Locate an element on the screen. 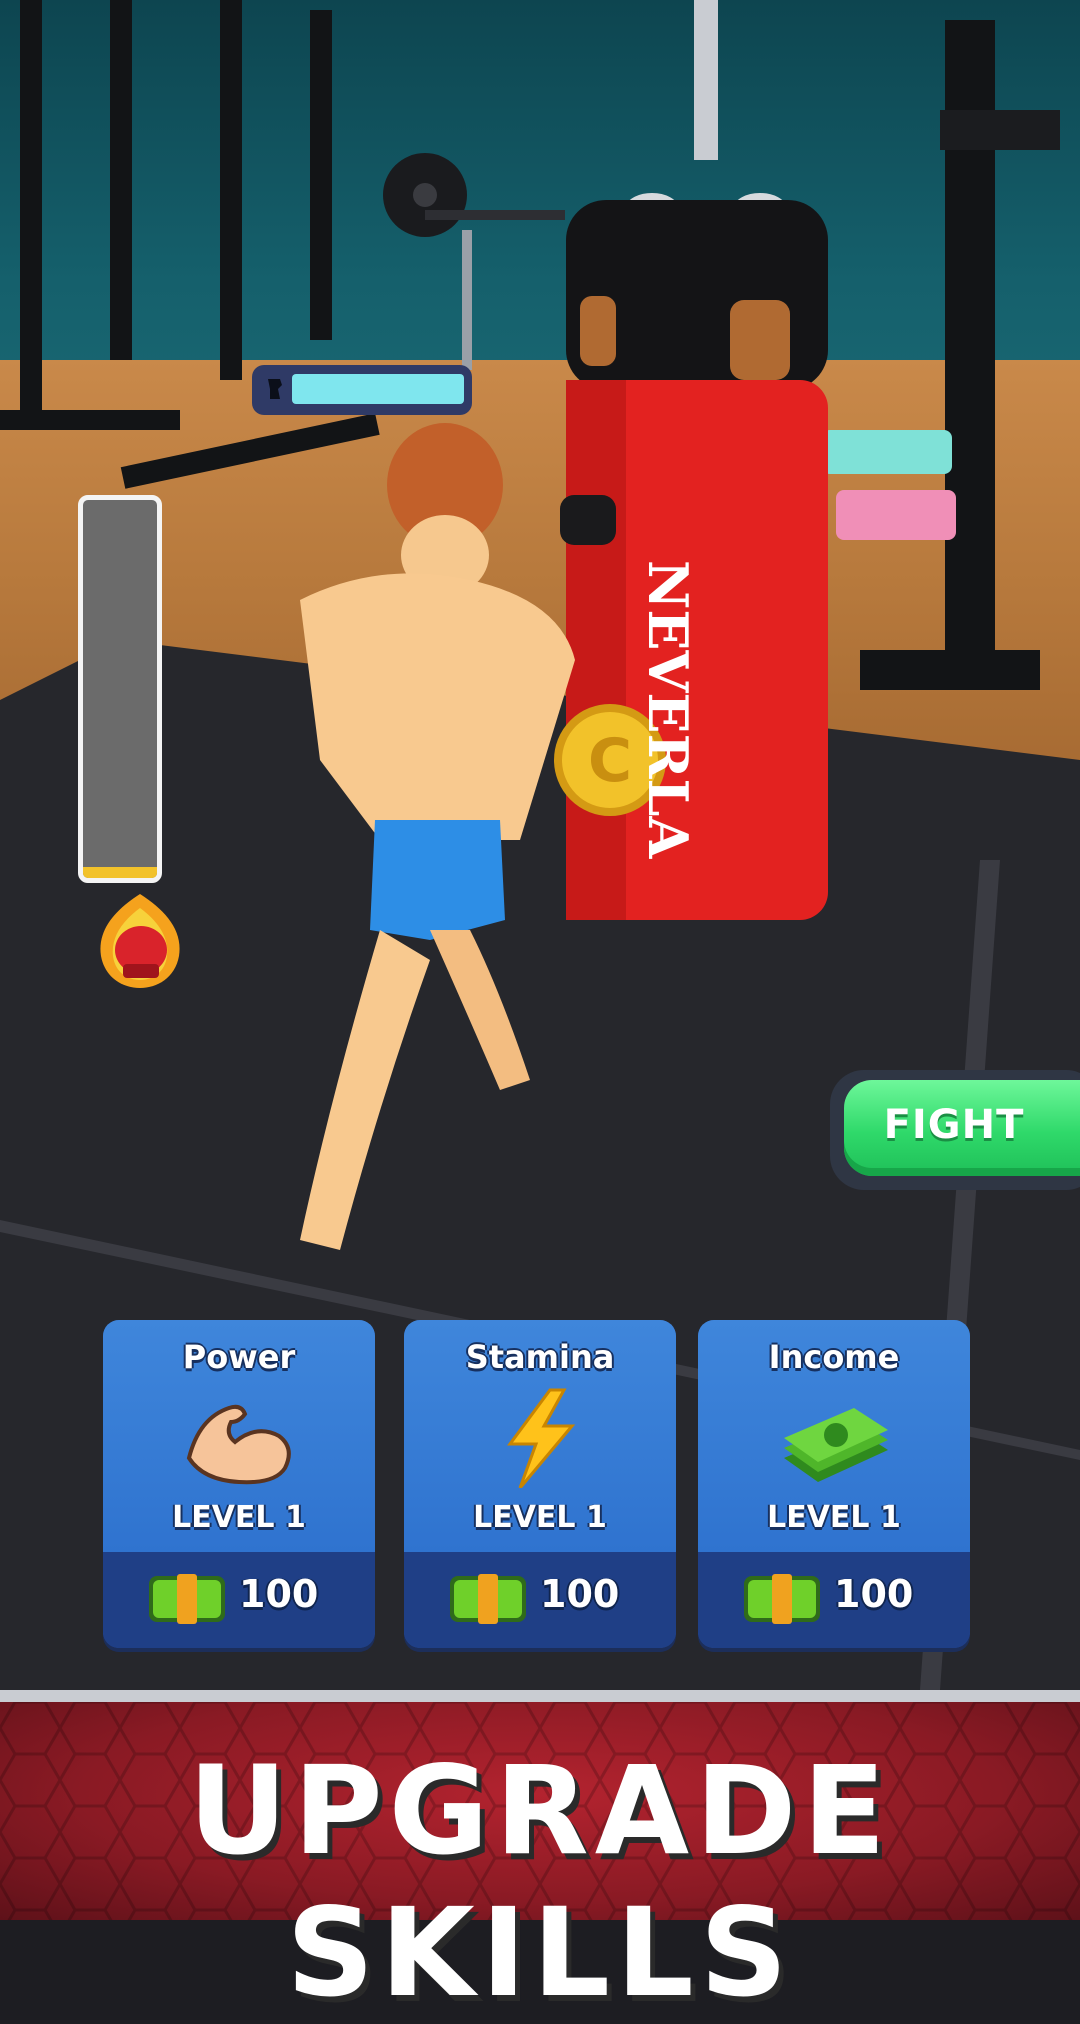  fight-button-label: FIGHT is located at coordinates (954, 1125).